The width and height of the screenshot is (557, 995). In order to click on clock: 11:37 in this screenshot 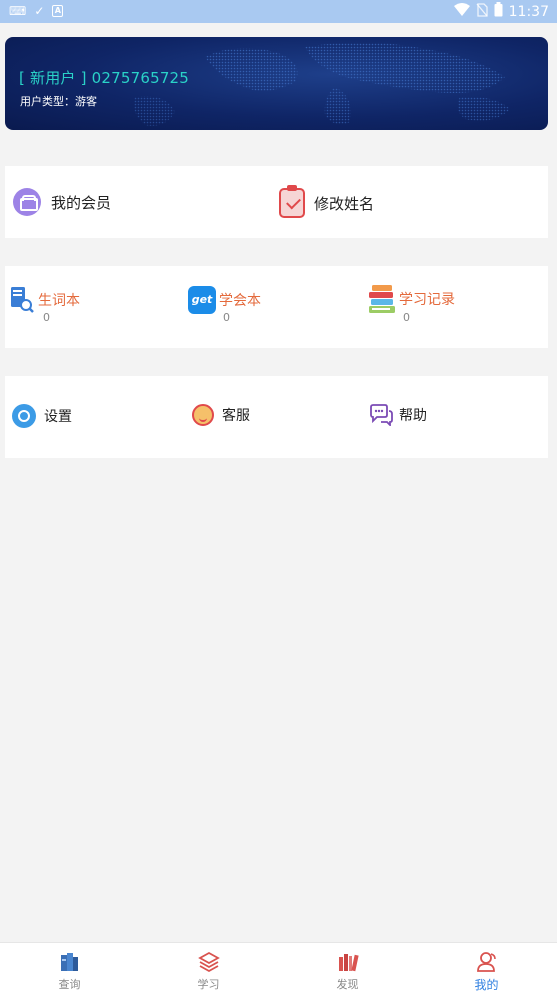, I will do `click(528, 11)`.